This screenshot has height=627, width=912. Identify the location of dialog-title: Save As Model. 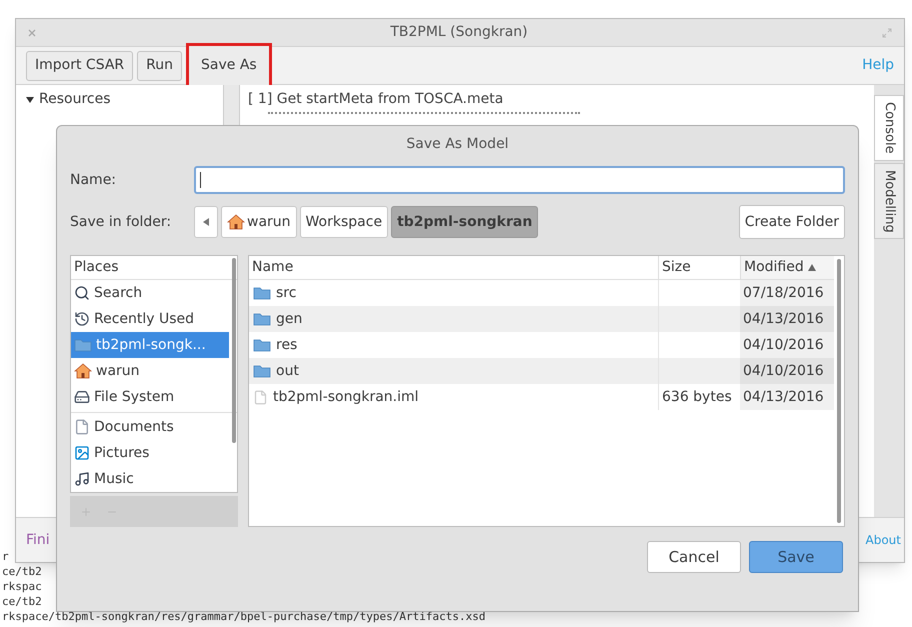
(457, 144).